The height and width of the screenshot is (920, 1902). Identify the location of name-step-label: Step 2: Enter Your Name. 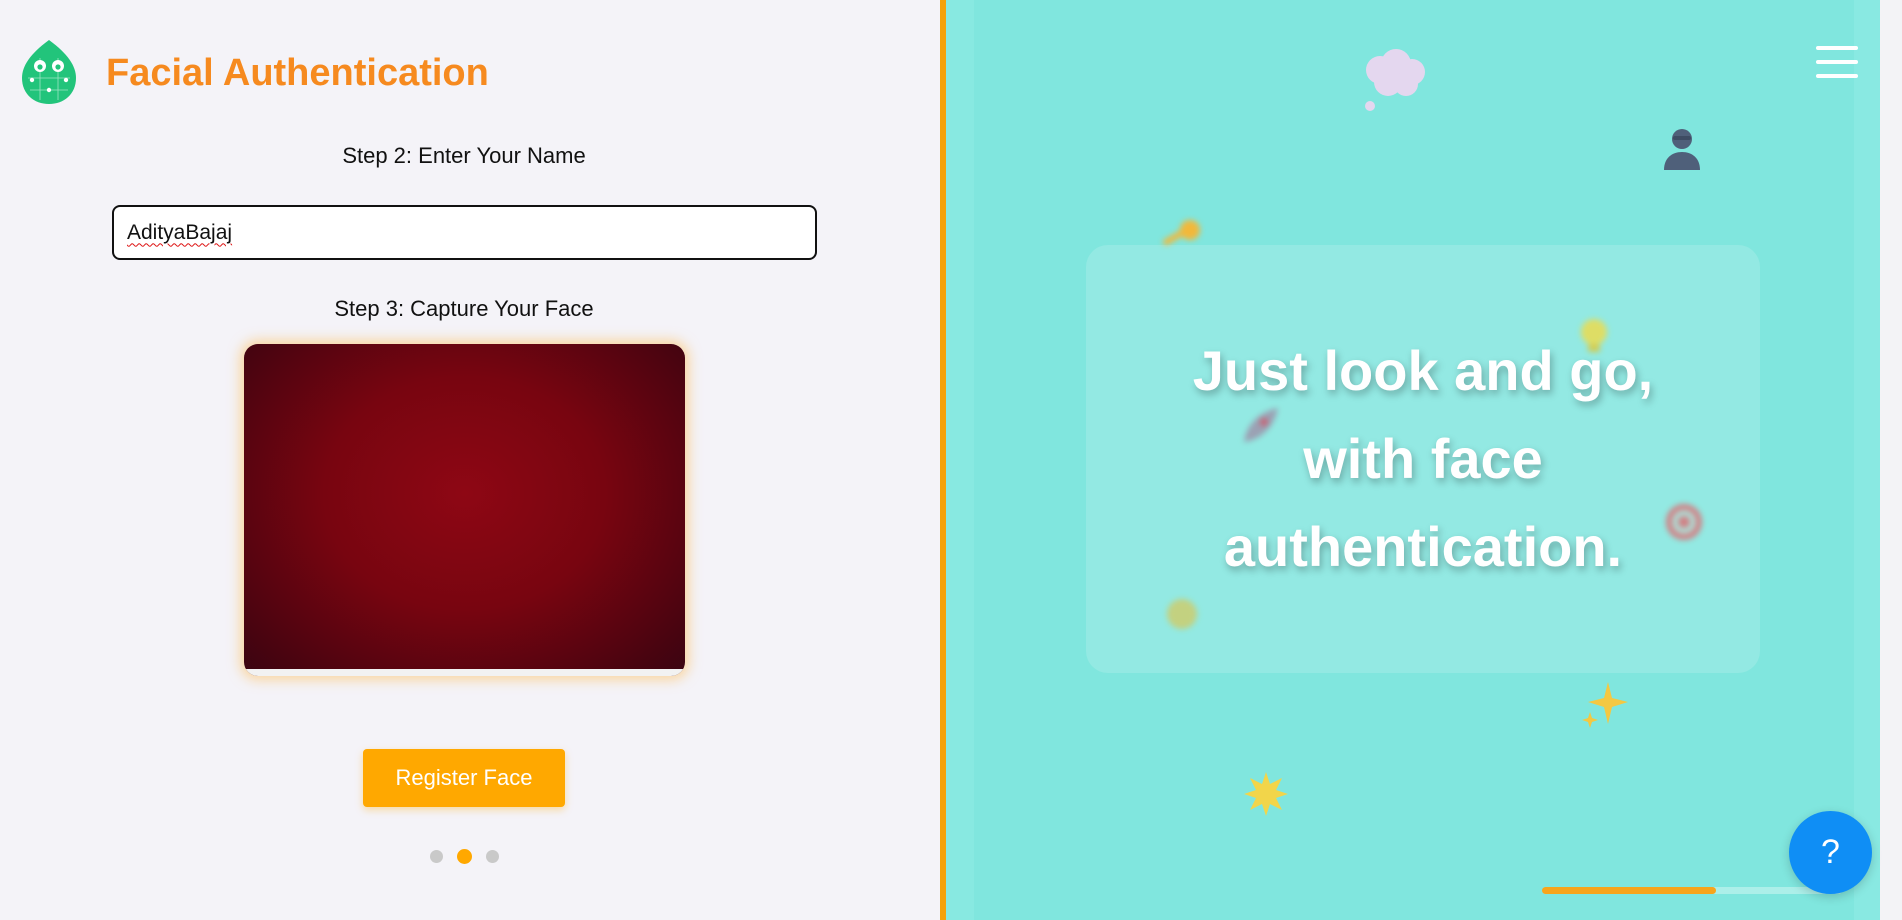
(464, 155).